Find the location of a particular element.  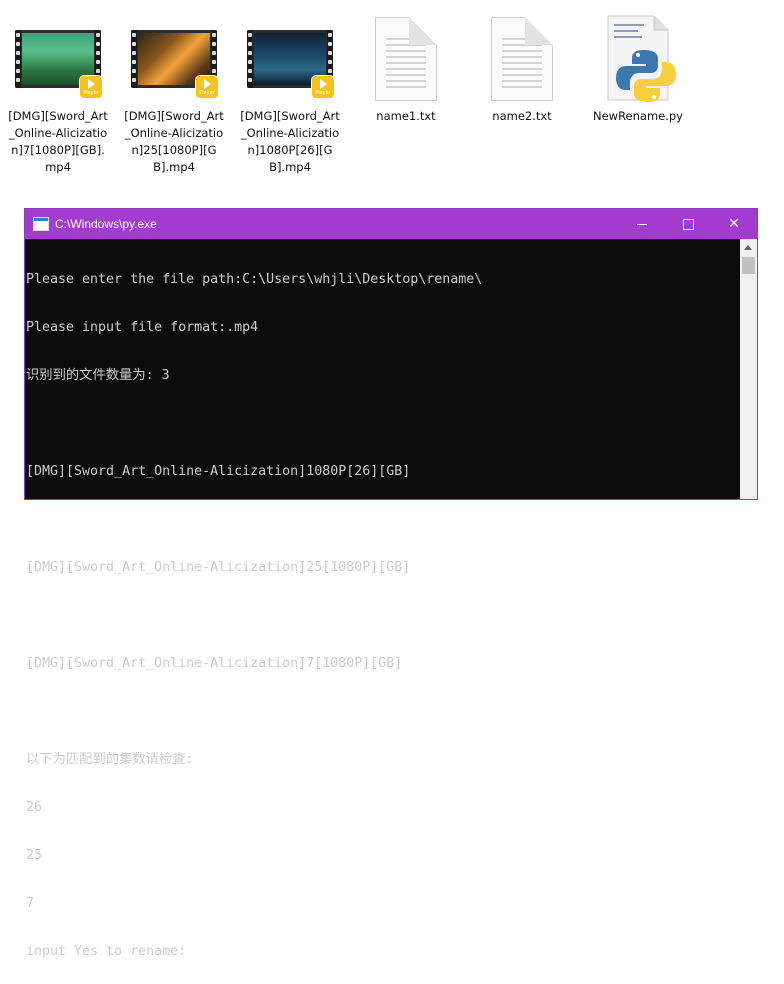

scrollbar-thumb is located at coordinates (748, 265).